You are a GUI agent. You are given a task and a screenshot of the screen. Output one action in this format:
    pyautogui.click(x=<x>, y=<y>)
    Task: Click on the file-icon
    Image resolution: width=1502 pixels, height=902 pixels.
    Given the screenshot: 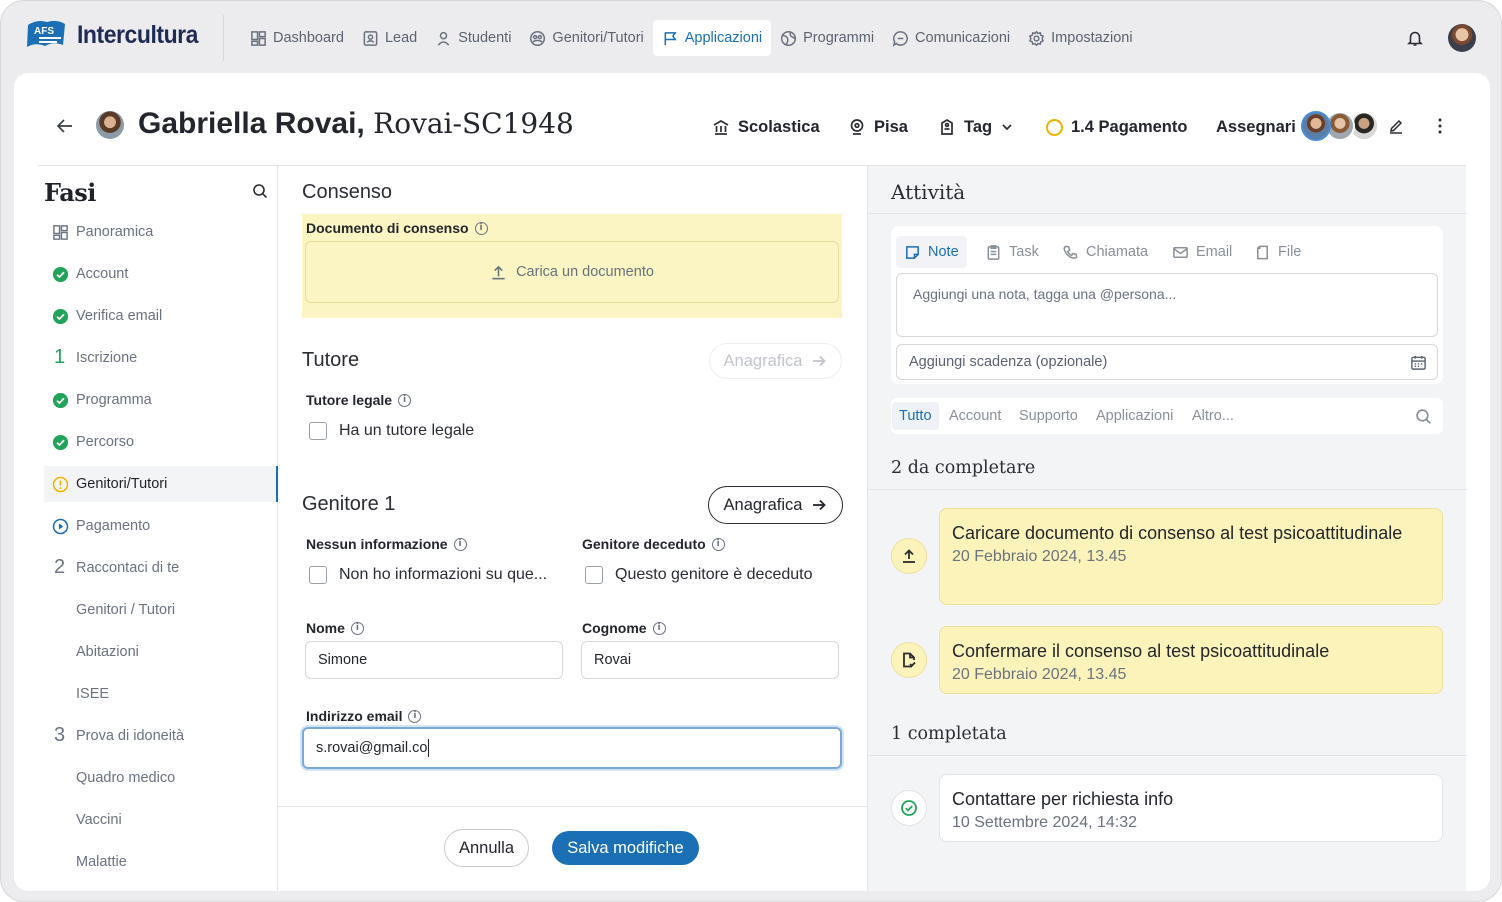 What is the action you would take?
    pyautogui.click(x=1262, y=252)
    